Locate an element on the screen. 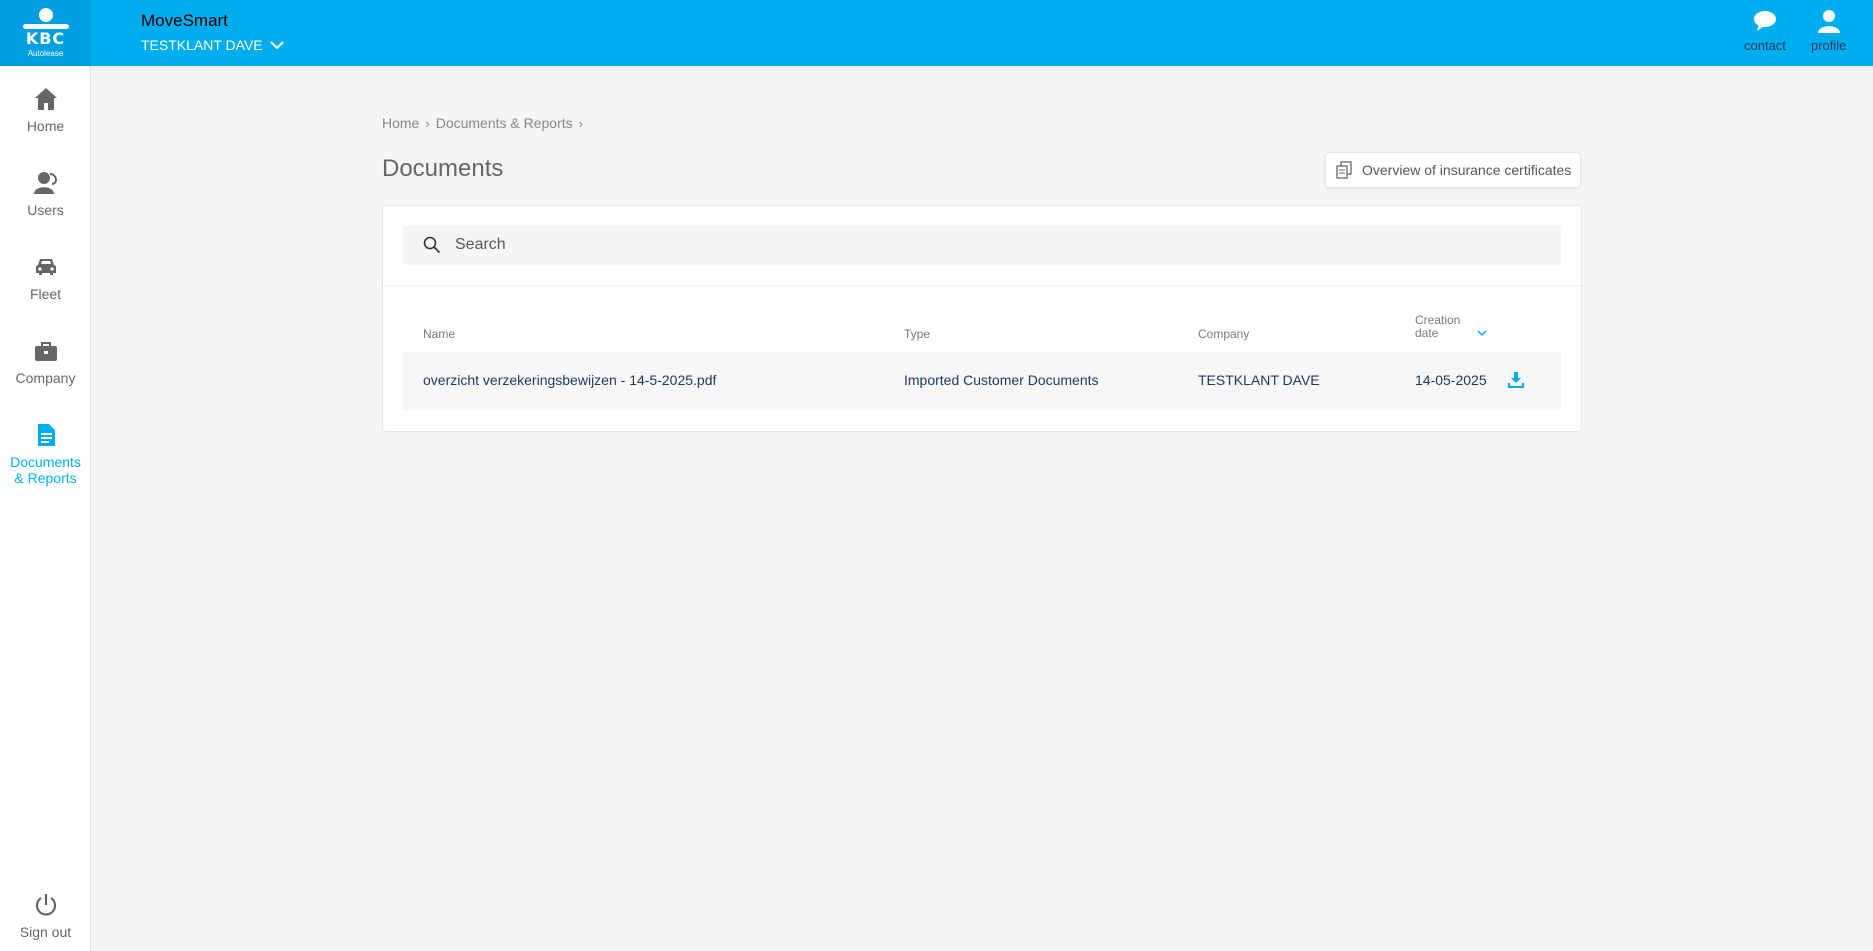  document-company: TESTKLANT DAVE is located at coordinates (1259, 380).